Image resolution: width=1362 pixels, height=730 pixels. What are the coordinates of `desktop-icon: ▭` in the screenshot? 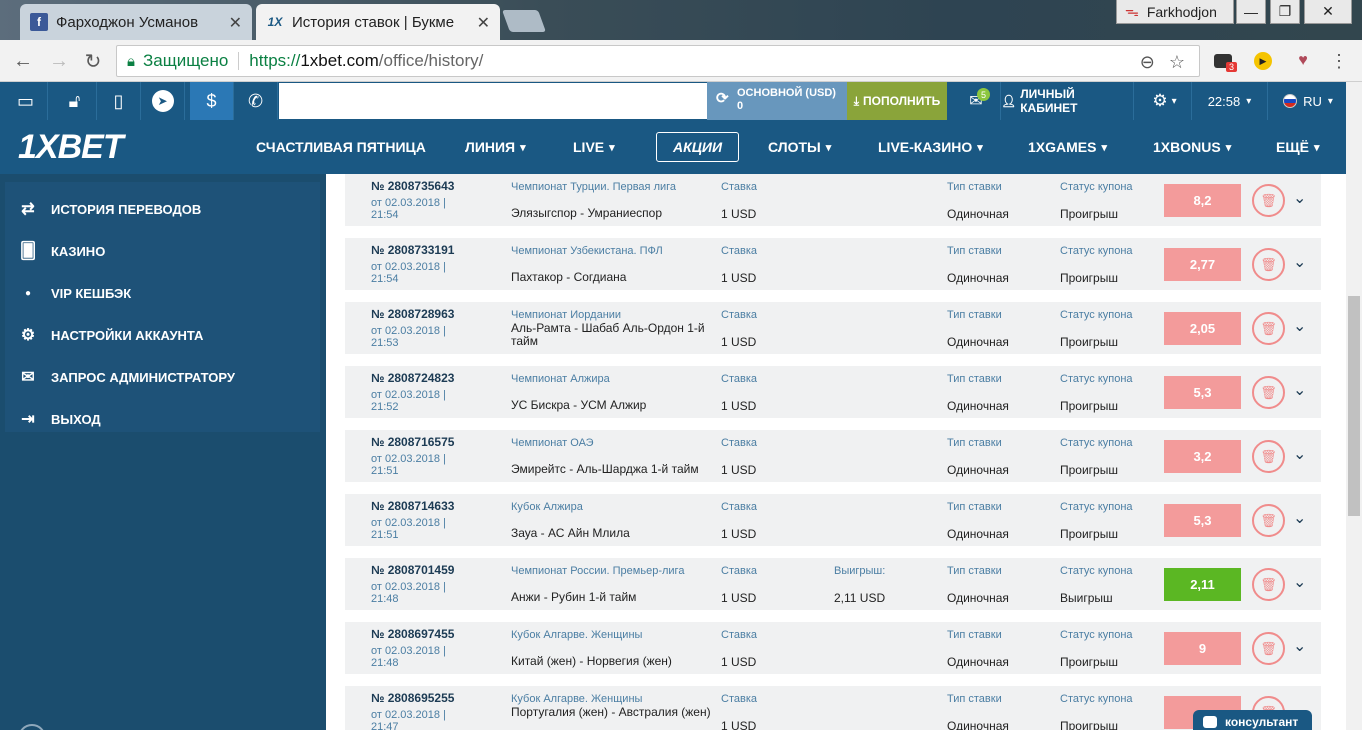 It's located at (26, 101).